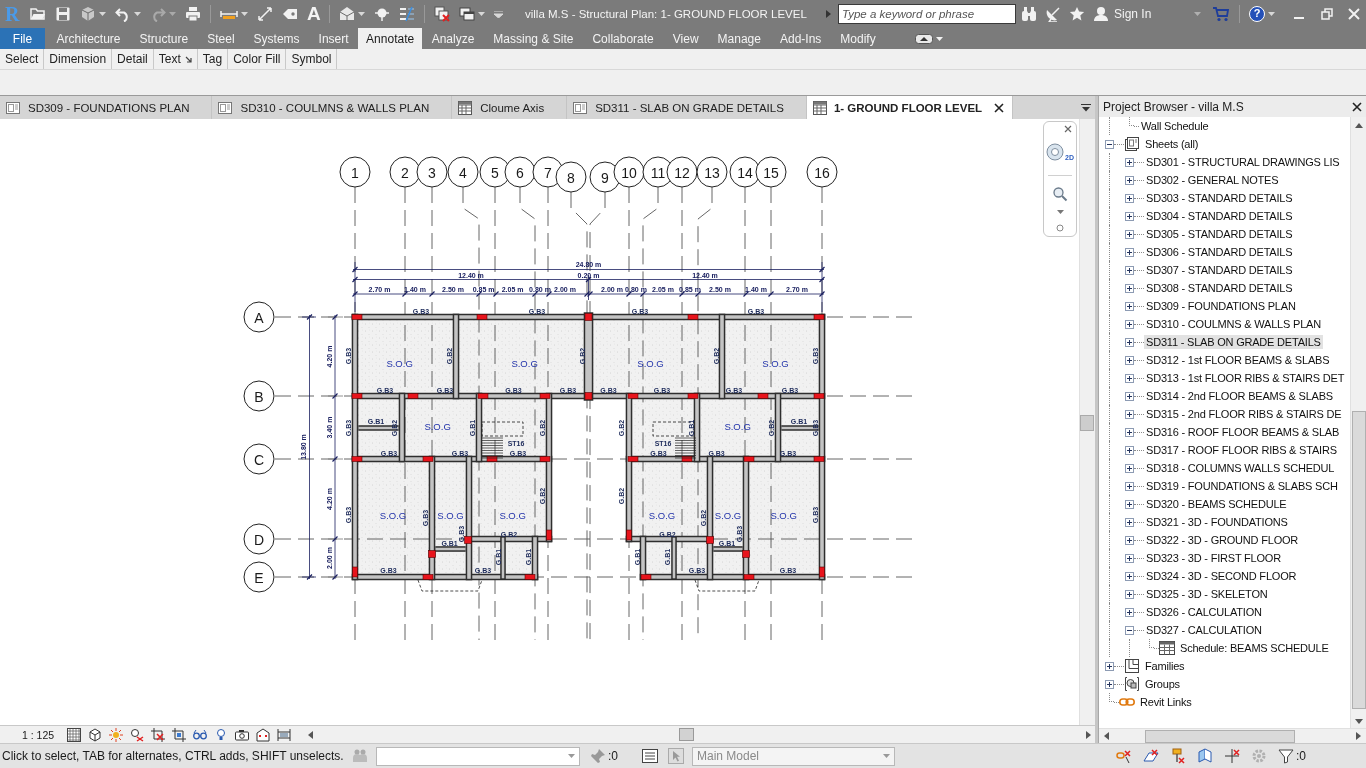 The image size is (1366, 768). I want to click on collapse-icon, so click(1109, 144).